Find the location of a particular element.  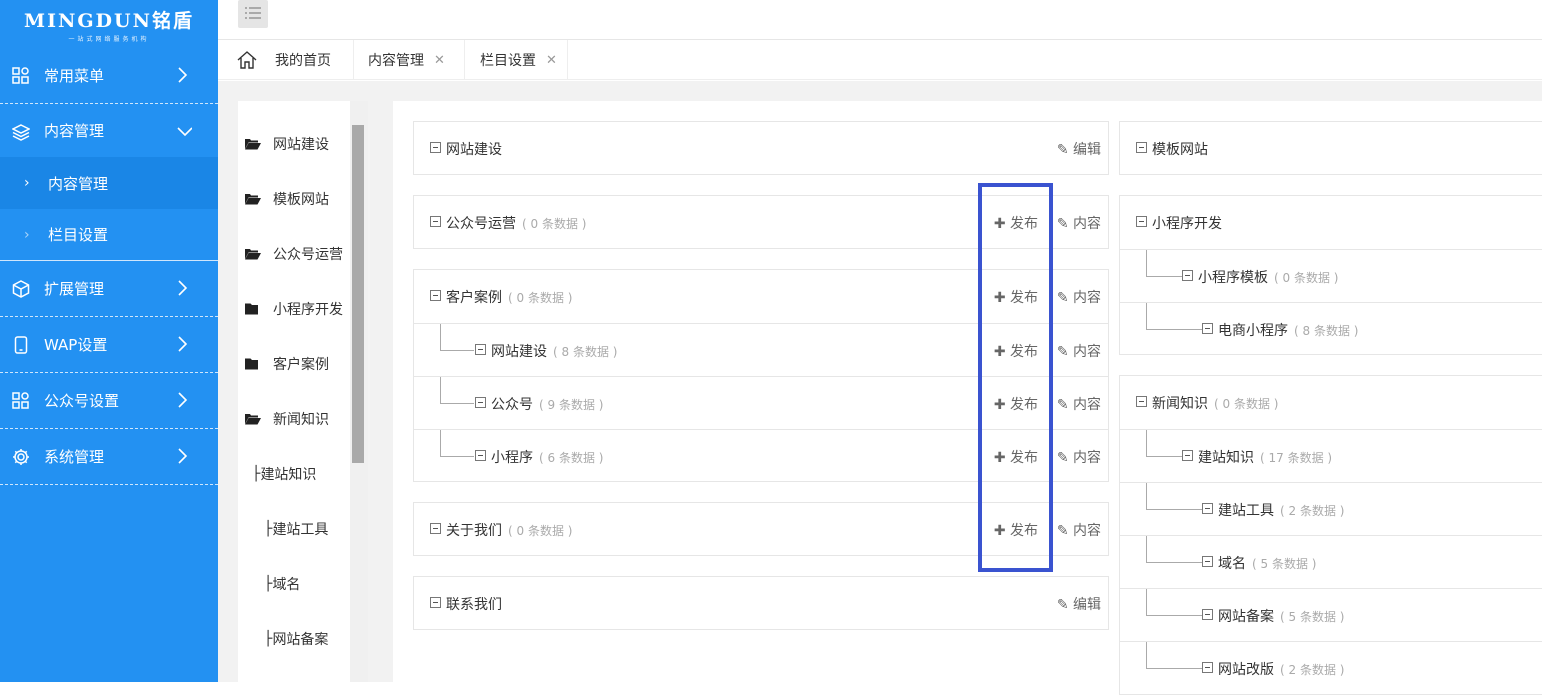

tree-node: ├ 域名 is located at coordinates (282, 584).